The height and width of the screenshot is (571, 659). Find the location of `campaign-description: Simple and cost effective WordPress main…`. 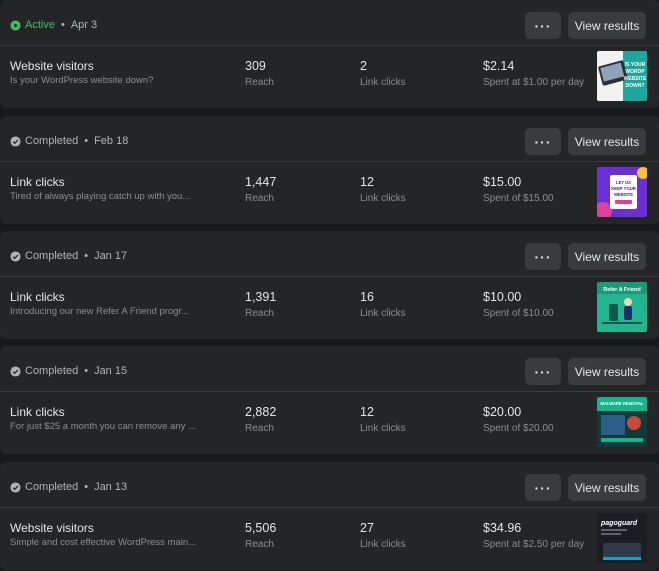

campaign-description: Simple and cost effective WordPress main… is located at coordinates (103, 542).